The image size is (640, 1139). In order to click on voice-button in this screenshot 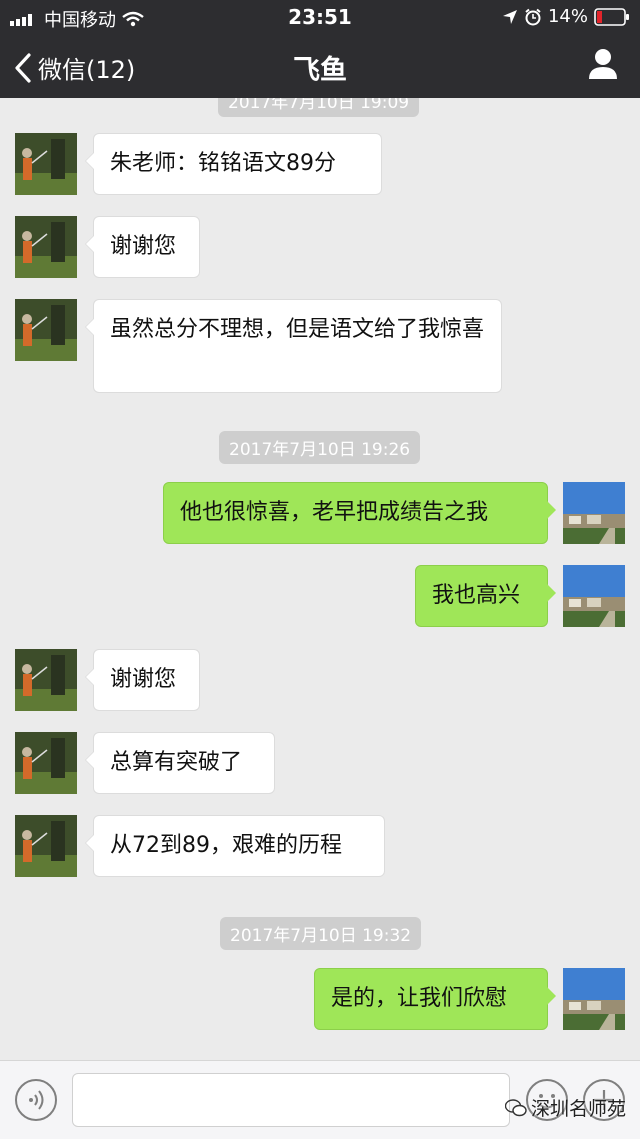, I will do `click(36, 1100)`.